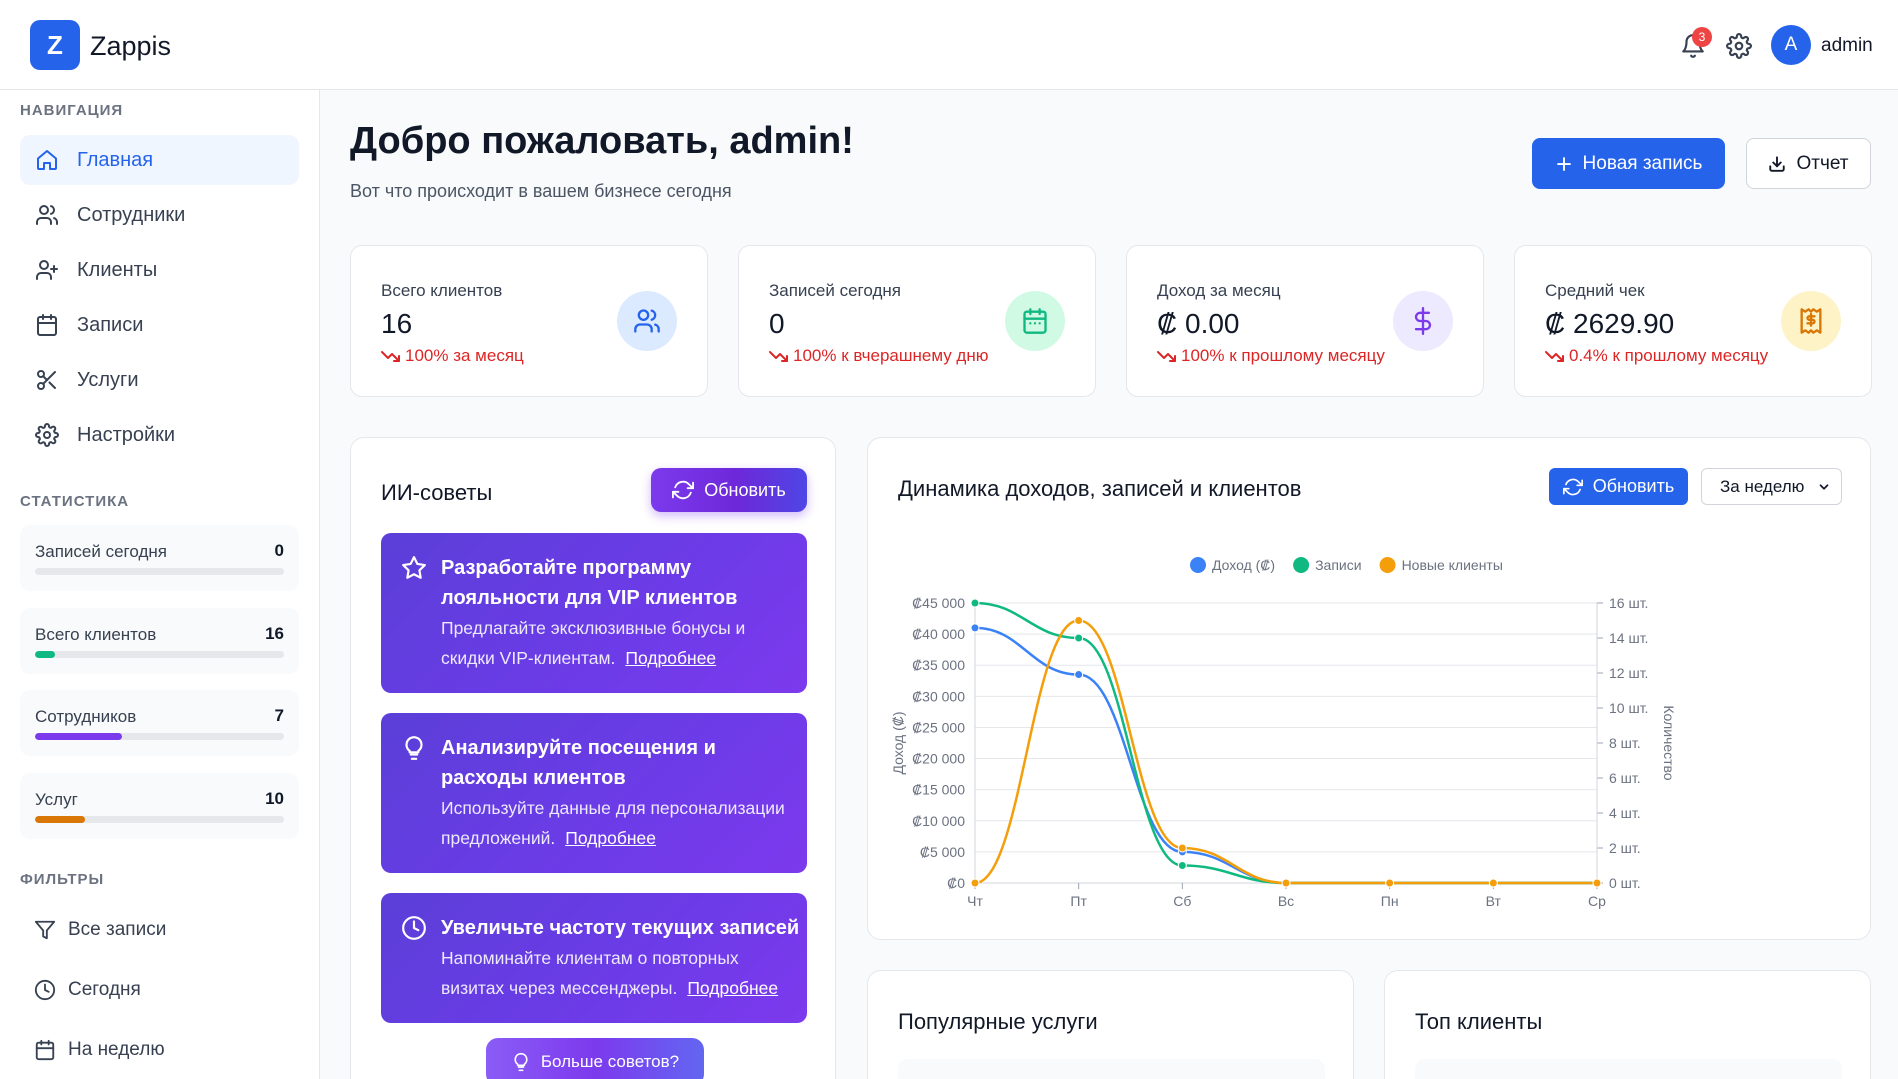 The image size is (1898, 1079). I want to click on y-tick-label-left: ₡40 000, so click(938, 634).